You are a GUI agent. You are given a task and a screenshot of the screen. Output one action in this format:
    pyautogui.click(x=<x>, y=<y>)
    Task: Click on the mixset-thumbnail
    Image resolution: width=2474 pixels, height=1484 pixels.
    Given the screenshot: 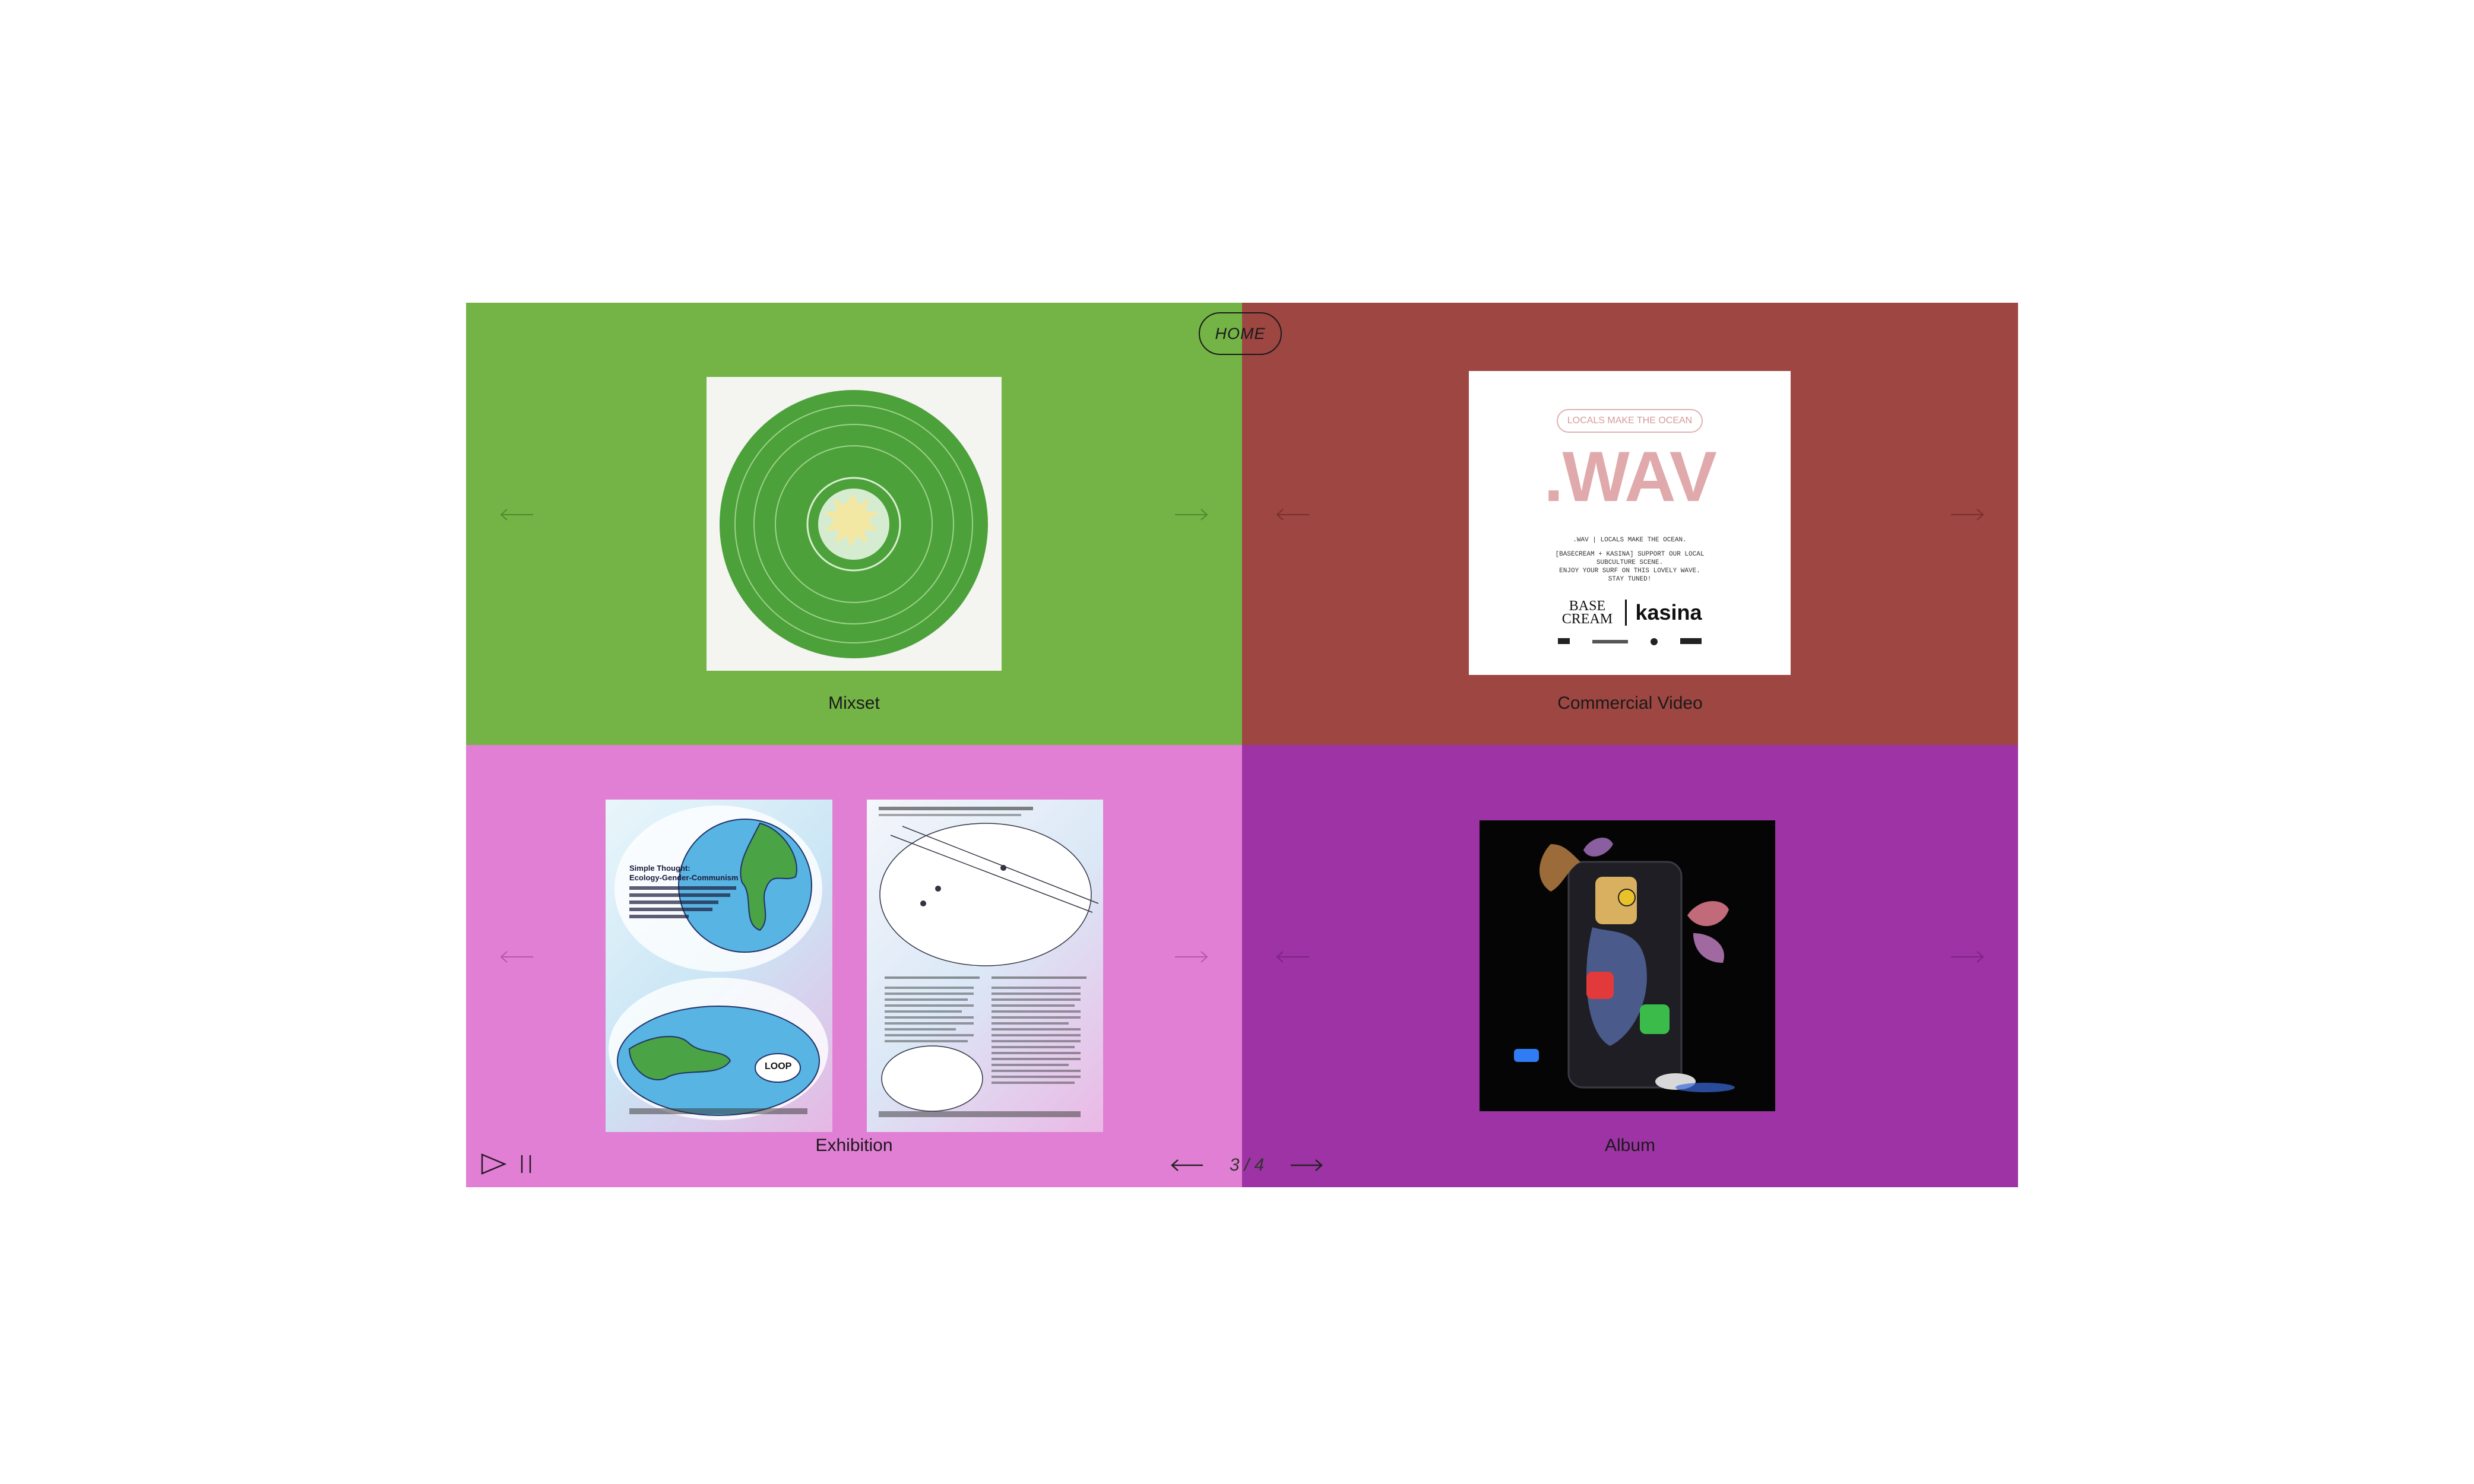 What is the action you would take?
    pyautogui.click(x=854, y=524)
    